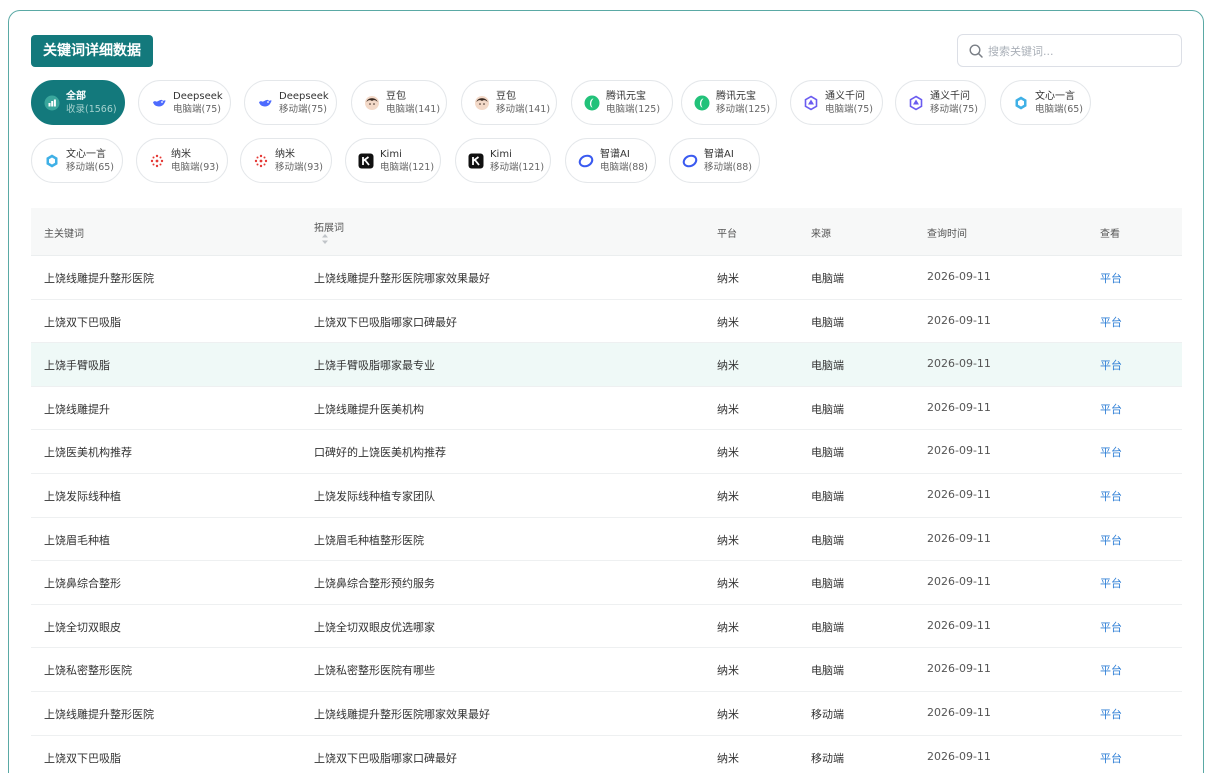  What do you see at coordinates (157, 161) in the screenshot?
I see `nami-icon` at bounding box center [157, 161].